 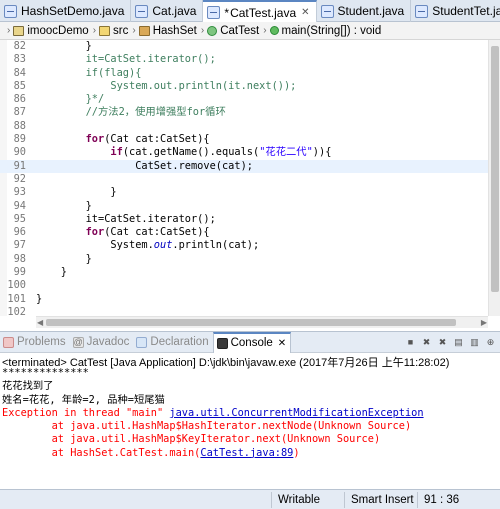 I want to click on view-tab-label: Declaration, so click(x=179, y=342).